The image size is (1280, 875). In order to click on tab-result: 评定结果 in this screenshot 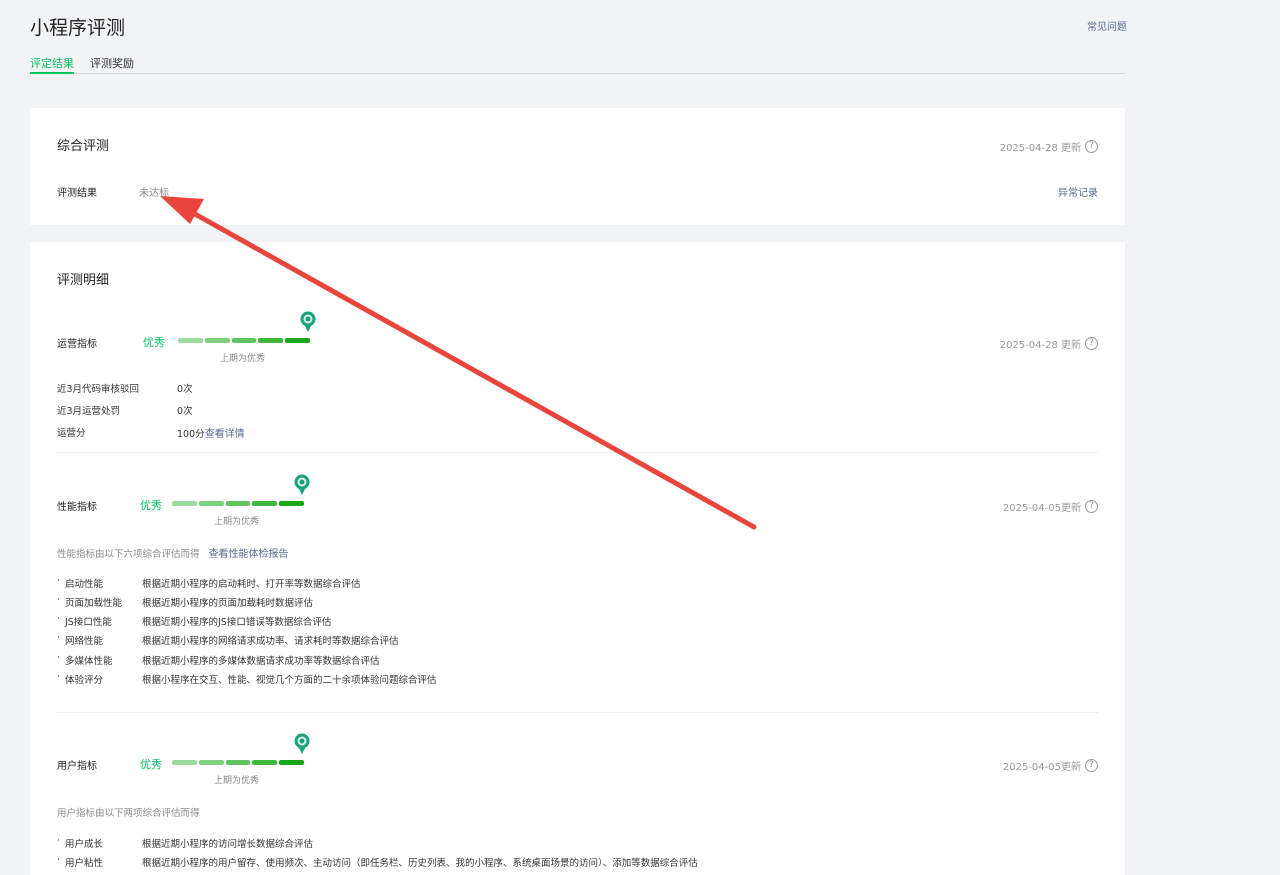, I will do `click(52, 64)`.